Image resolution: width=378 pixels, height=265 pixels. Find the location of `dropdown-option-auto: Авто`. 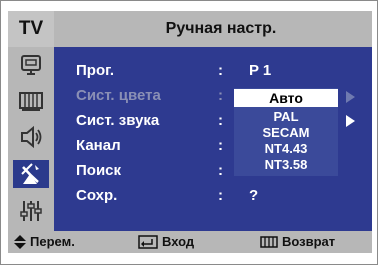

dropdown-option-auto: Авто is located at coordinates (286, 98).